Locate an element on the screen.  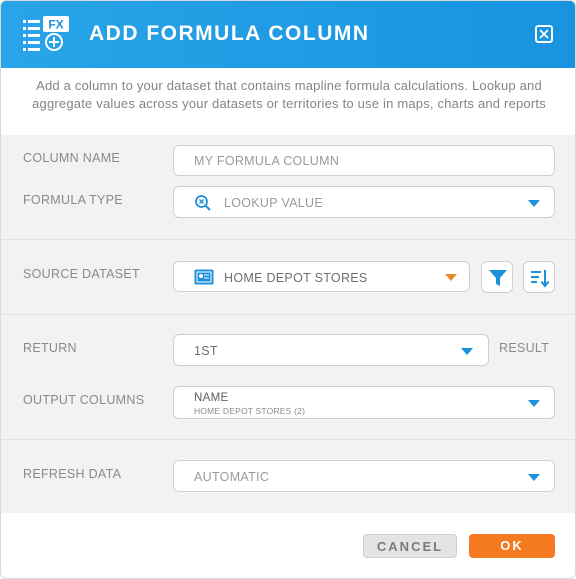
section-source: SOURCE DATASET HOME DEPOT STORES is located at coordinates (288, 277).